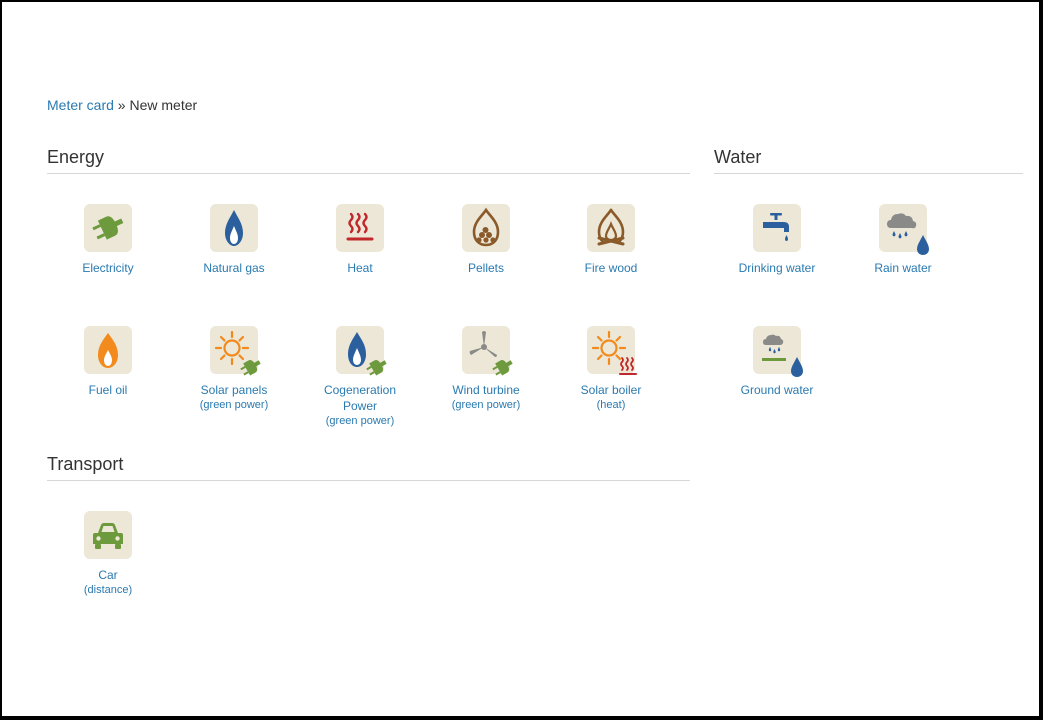 This screenshot has height=720, width=1043. I want to click on meter-label-line2: Power, so click(359, 406).